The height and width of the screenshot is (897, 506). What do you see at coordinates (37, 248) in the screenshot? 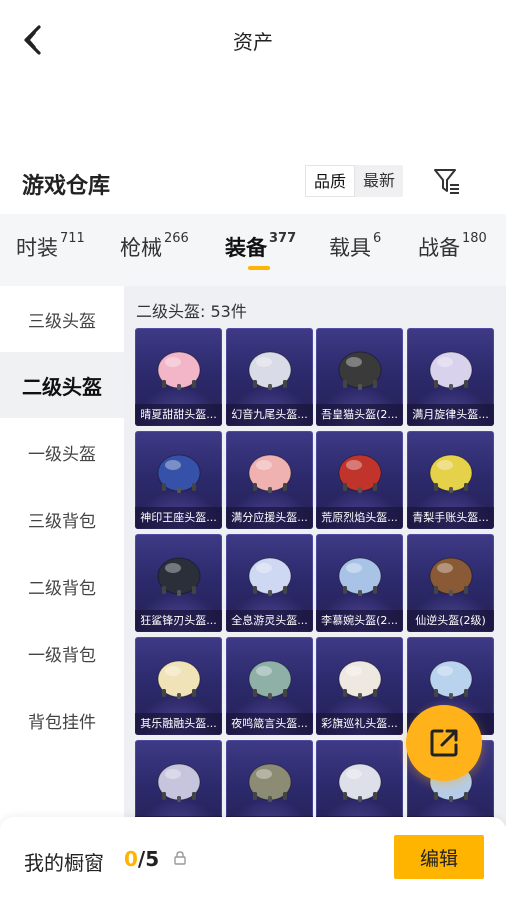
I see `tab-label: 时装` at bounding box center [37, 248].